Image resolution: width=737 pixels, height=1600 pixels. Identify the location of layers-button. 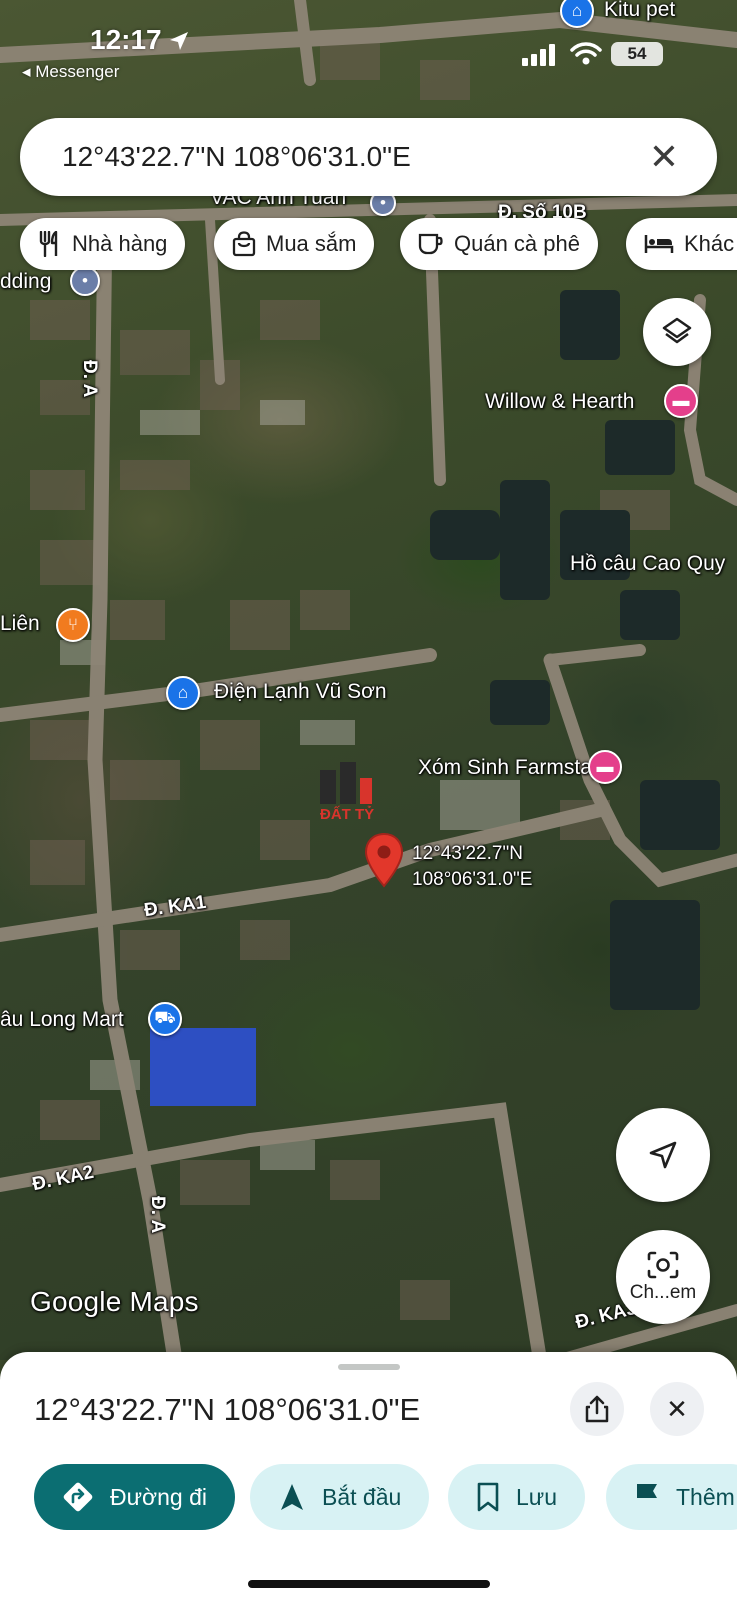
(677, 332).